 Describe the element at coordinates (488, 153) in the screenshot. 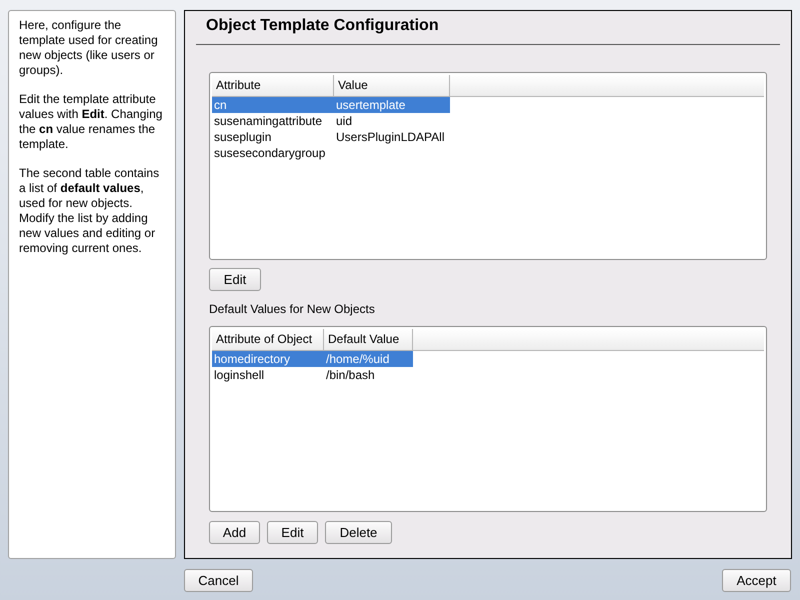

I see `table-row: susesecondarygroup` at that location.